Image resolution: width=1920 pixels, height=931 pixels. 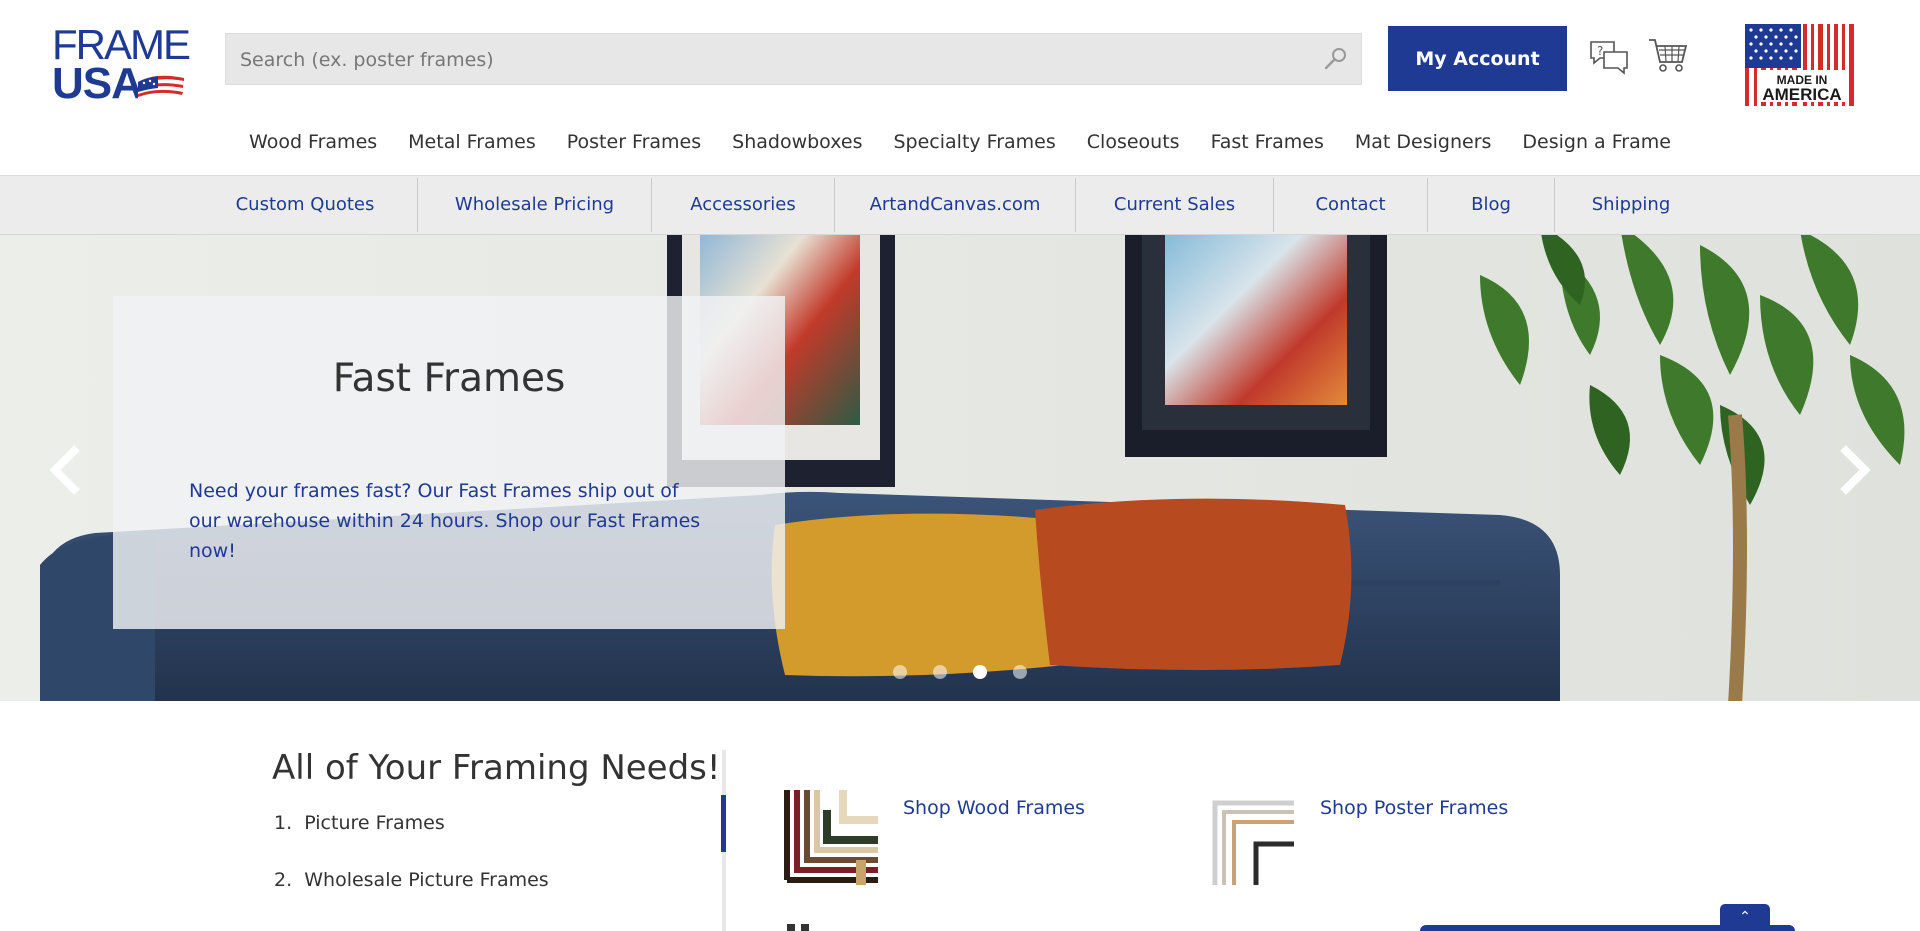 I want to click on nav-mat-designers: Mat Designers, so click(x=1423, y=142).